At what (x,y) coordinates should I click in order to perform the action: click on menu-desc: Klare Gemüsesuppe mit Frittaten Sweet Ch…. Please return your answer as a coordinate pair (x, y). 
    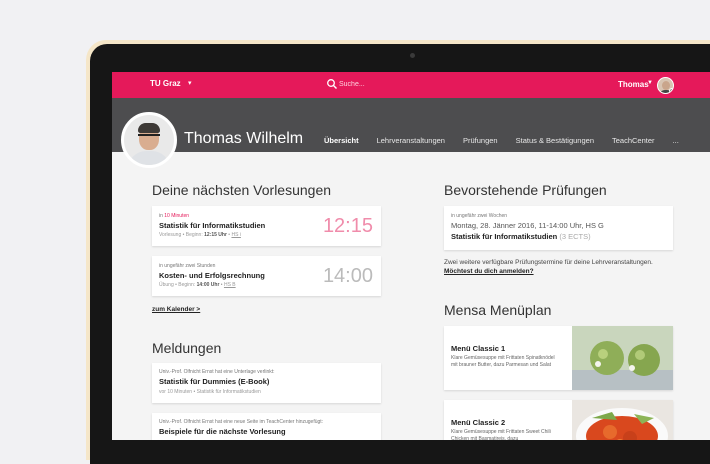
    Looking at the image, I should click on (501, 434).